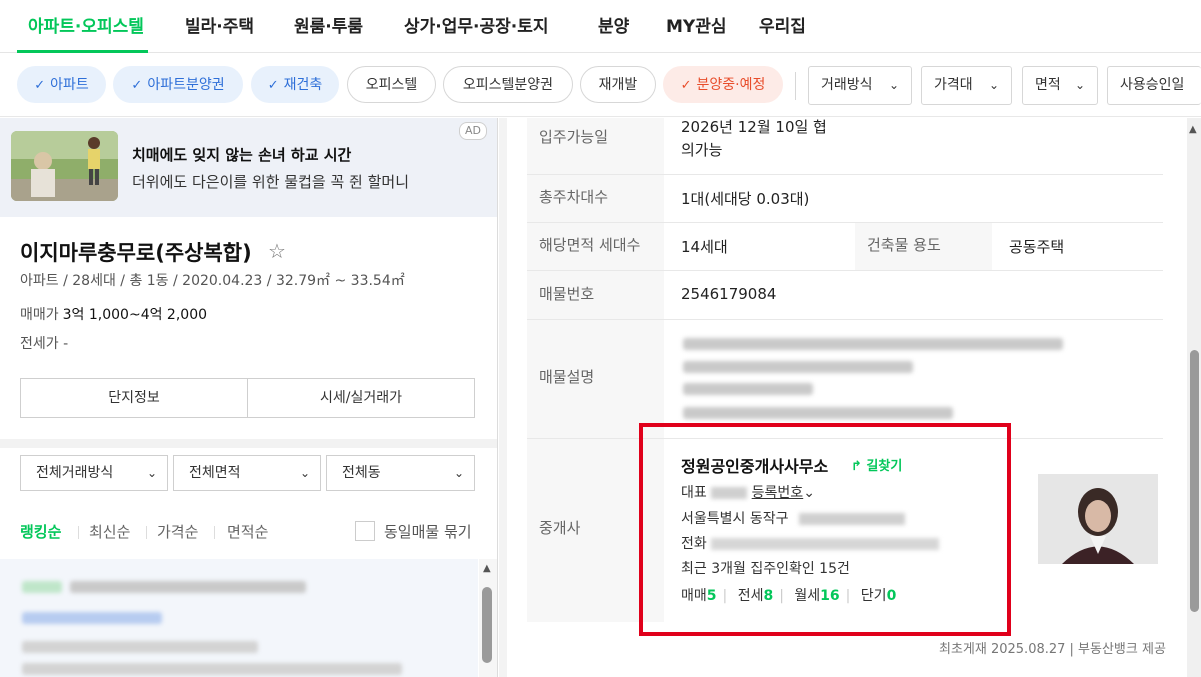 Image resolution: width=1201 pixels, height=677 pixels. I want to click on jeonse-price: 전세가 -, so click(44, 344).